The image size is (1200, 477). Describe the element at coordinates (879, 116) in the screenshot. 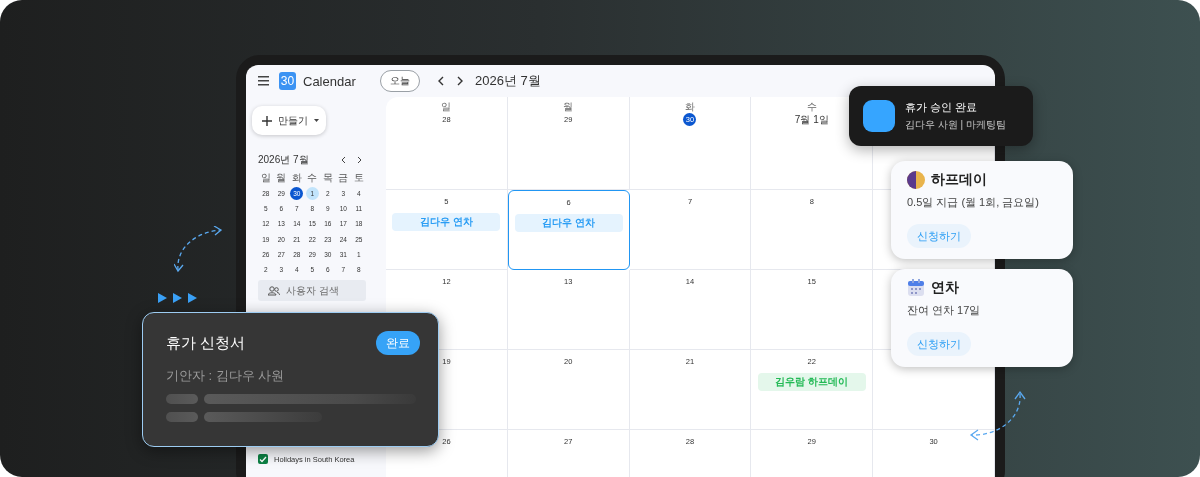

I see `app-icon` at that location.